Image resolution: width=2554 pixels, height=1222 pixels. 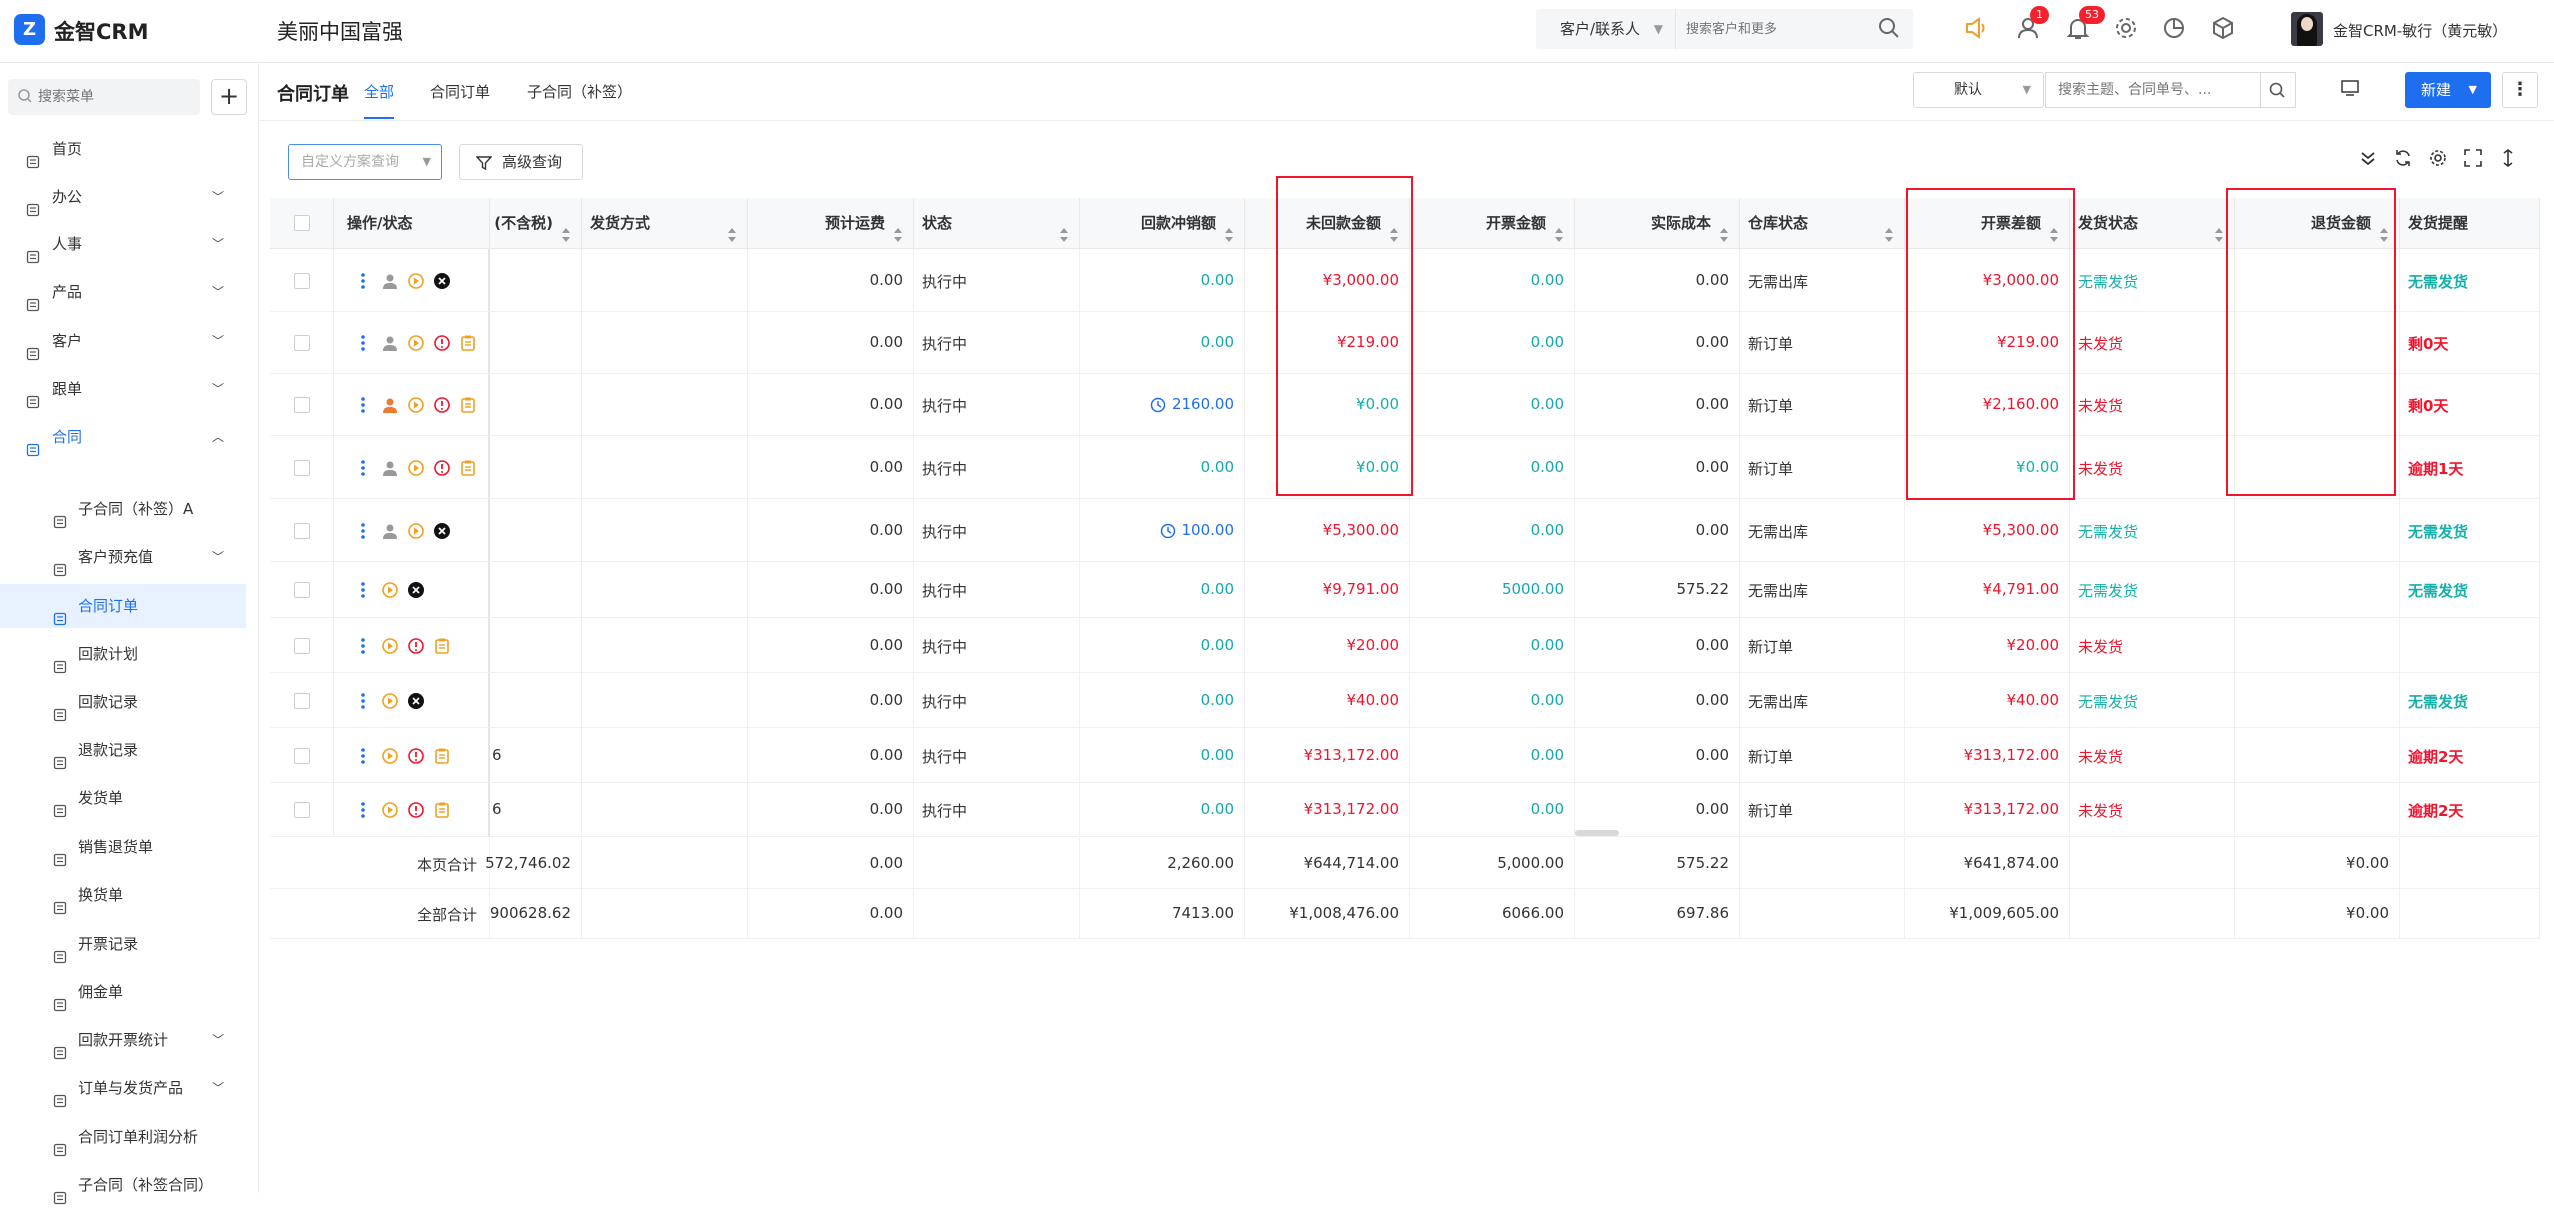 What do you see at coordinates (2127, 29) in the screenshot?
I see `gear-icon` at bounding box center [2127, 29].